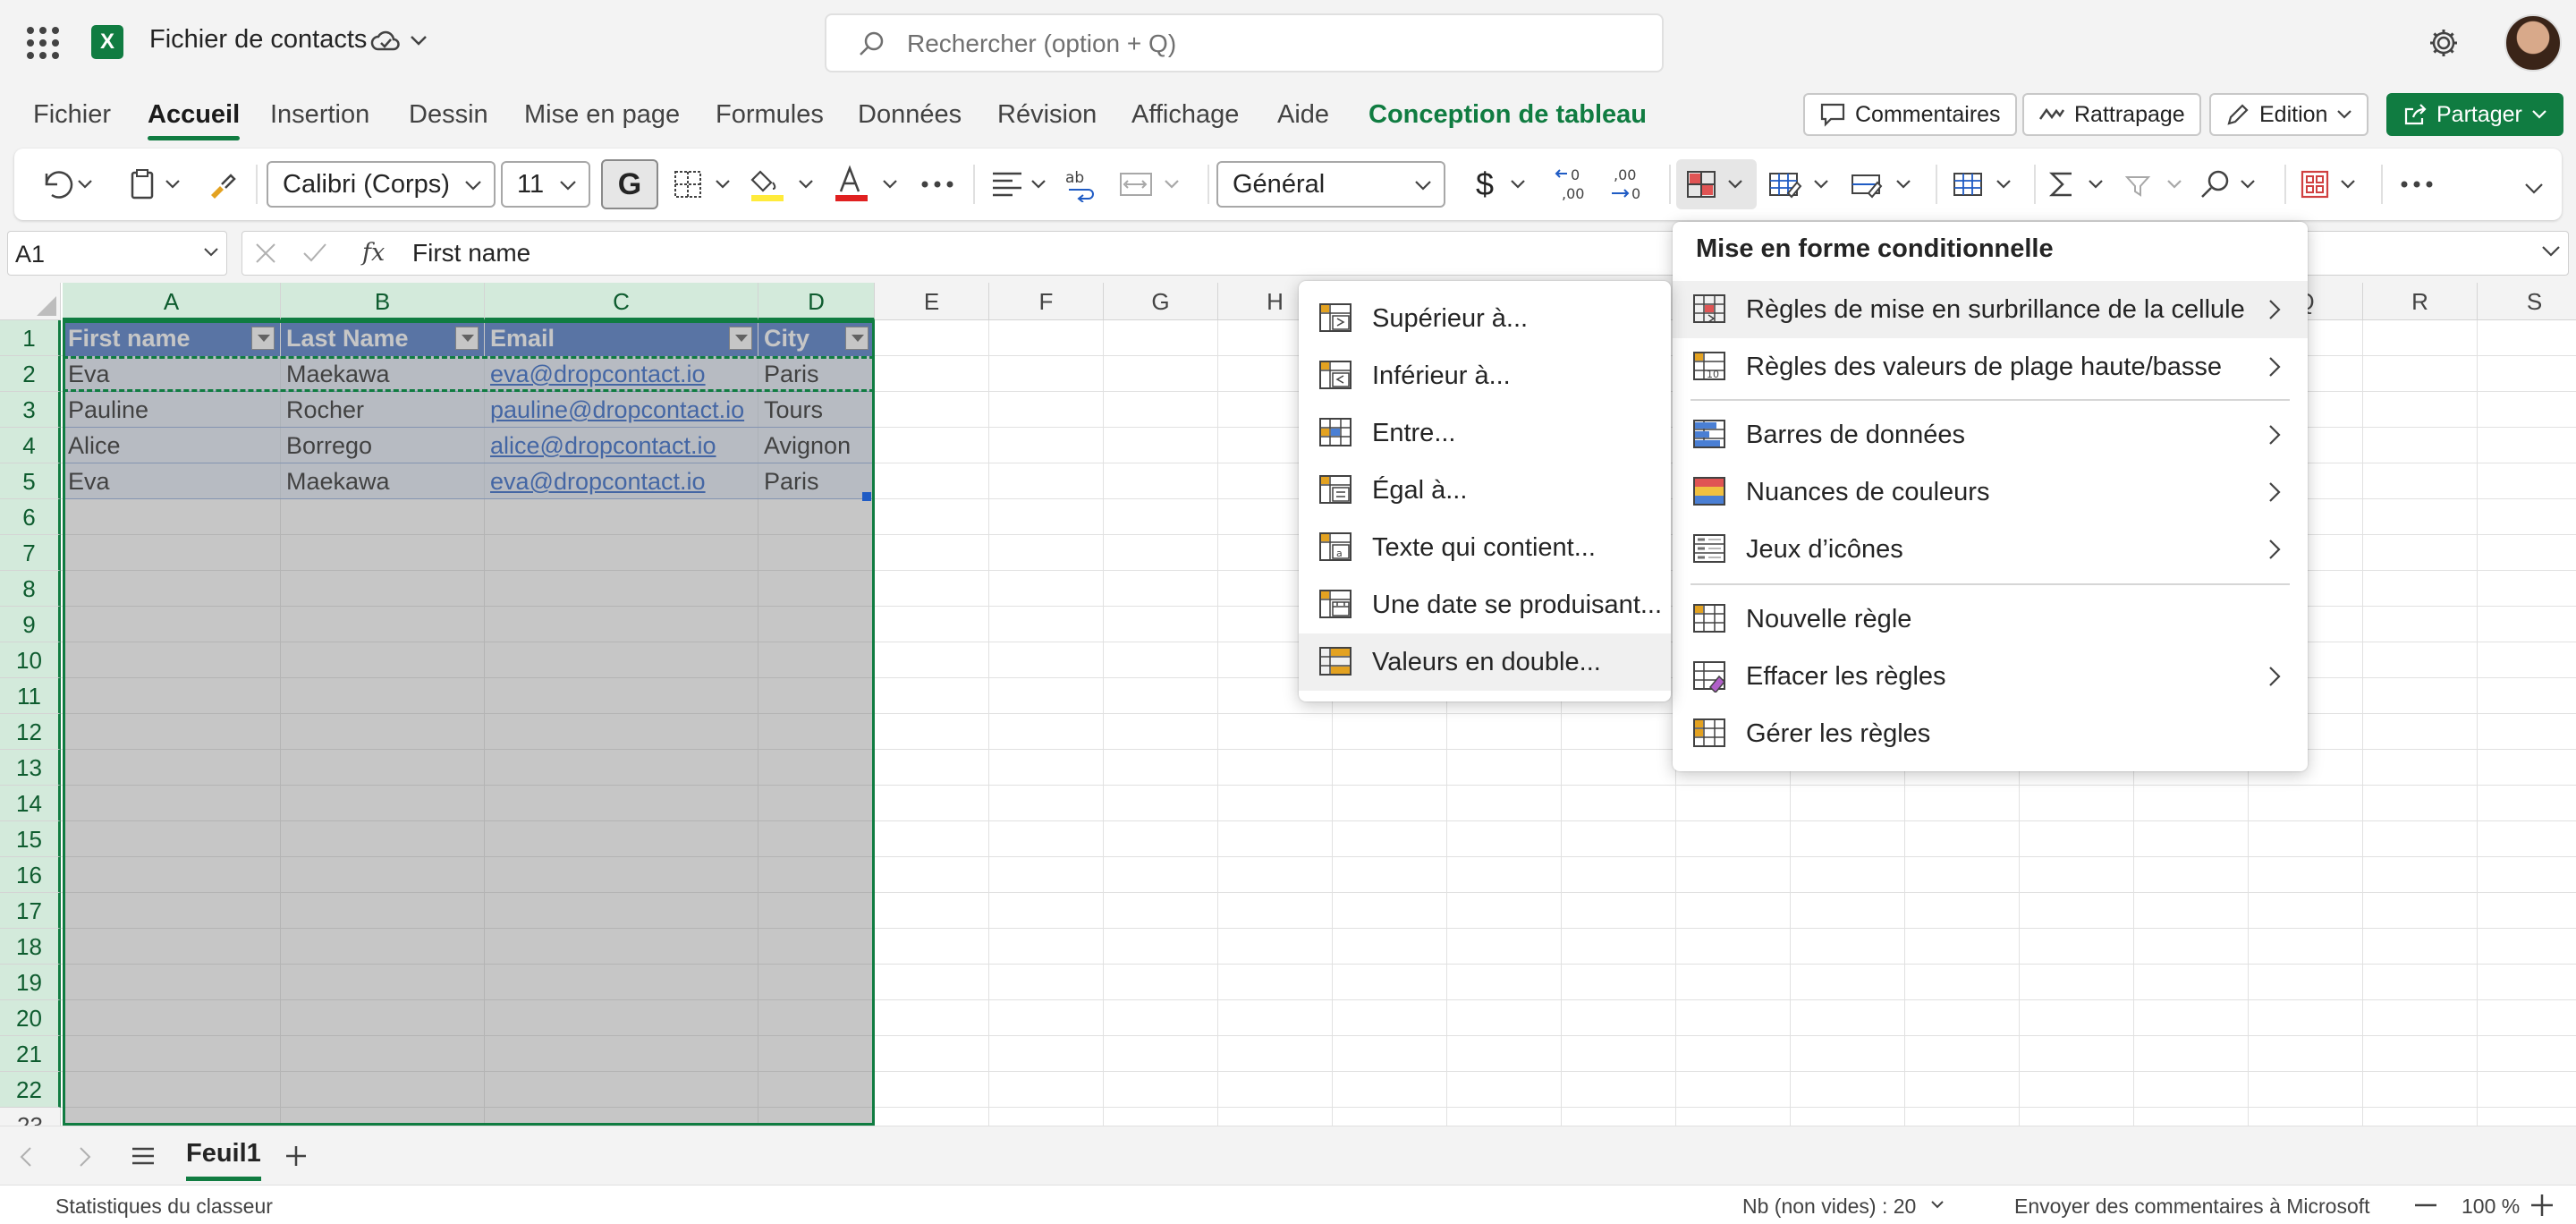 The width and height of the screenshot is (2576, 1224). What do you see at coordinates (621, 301) in the screenshot?
I see `column-header-c: C` at bounding box center [621, 301].